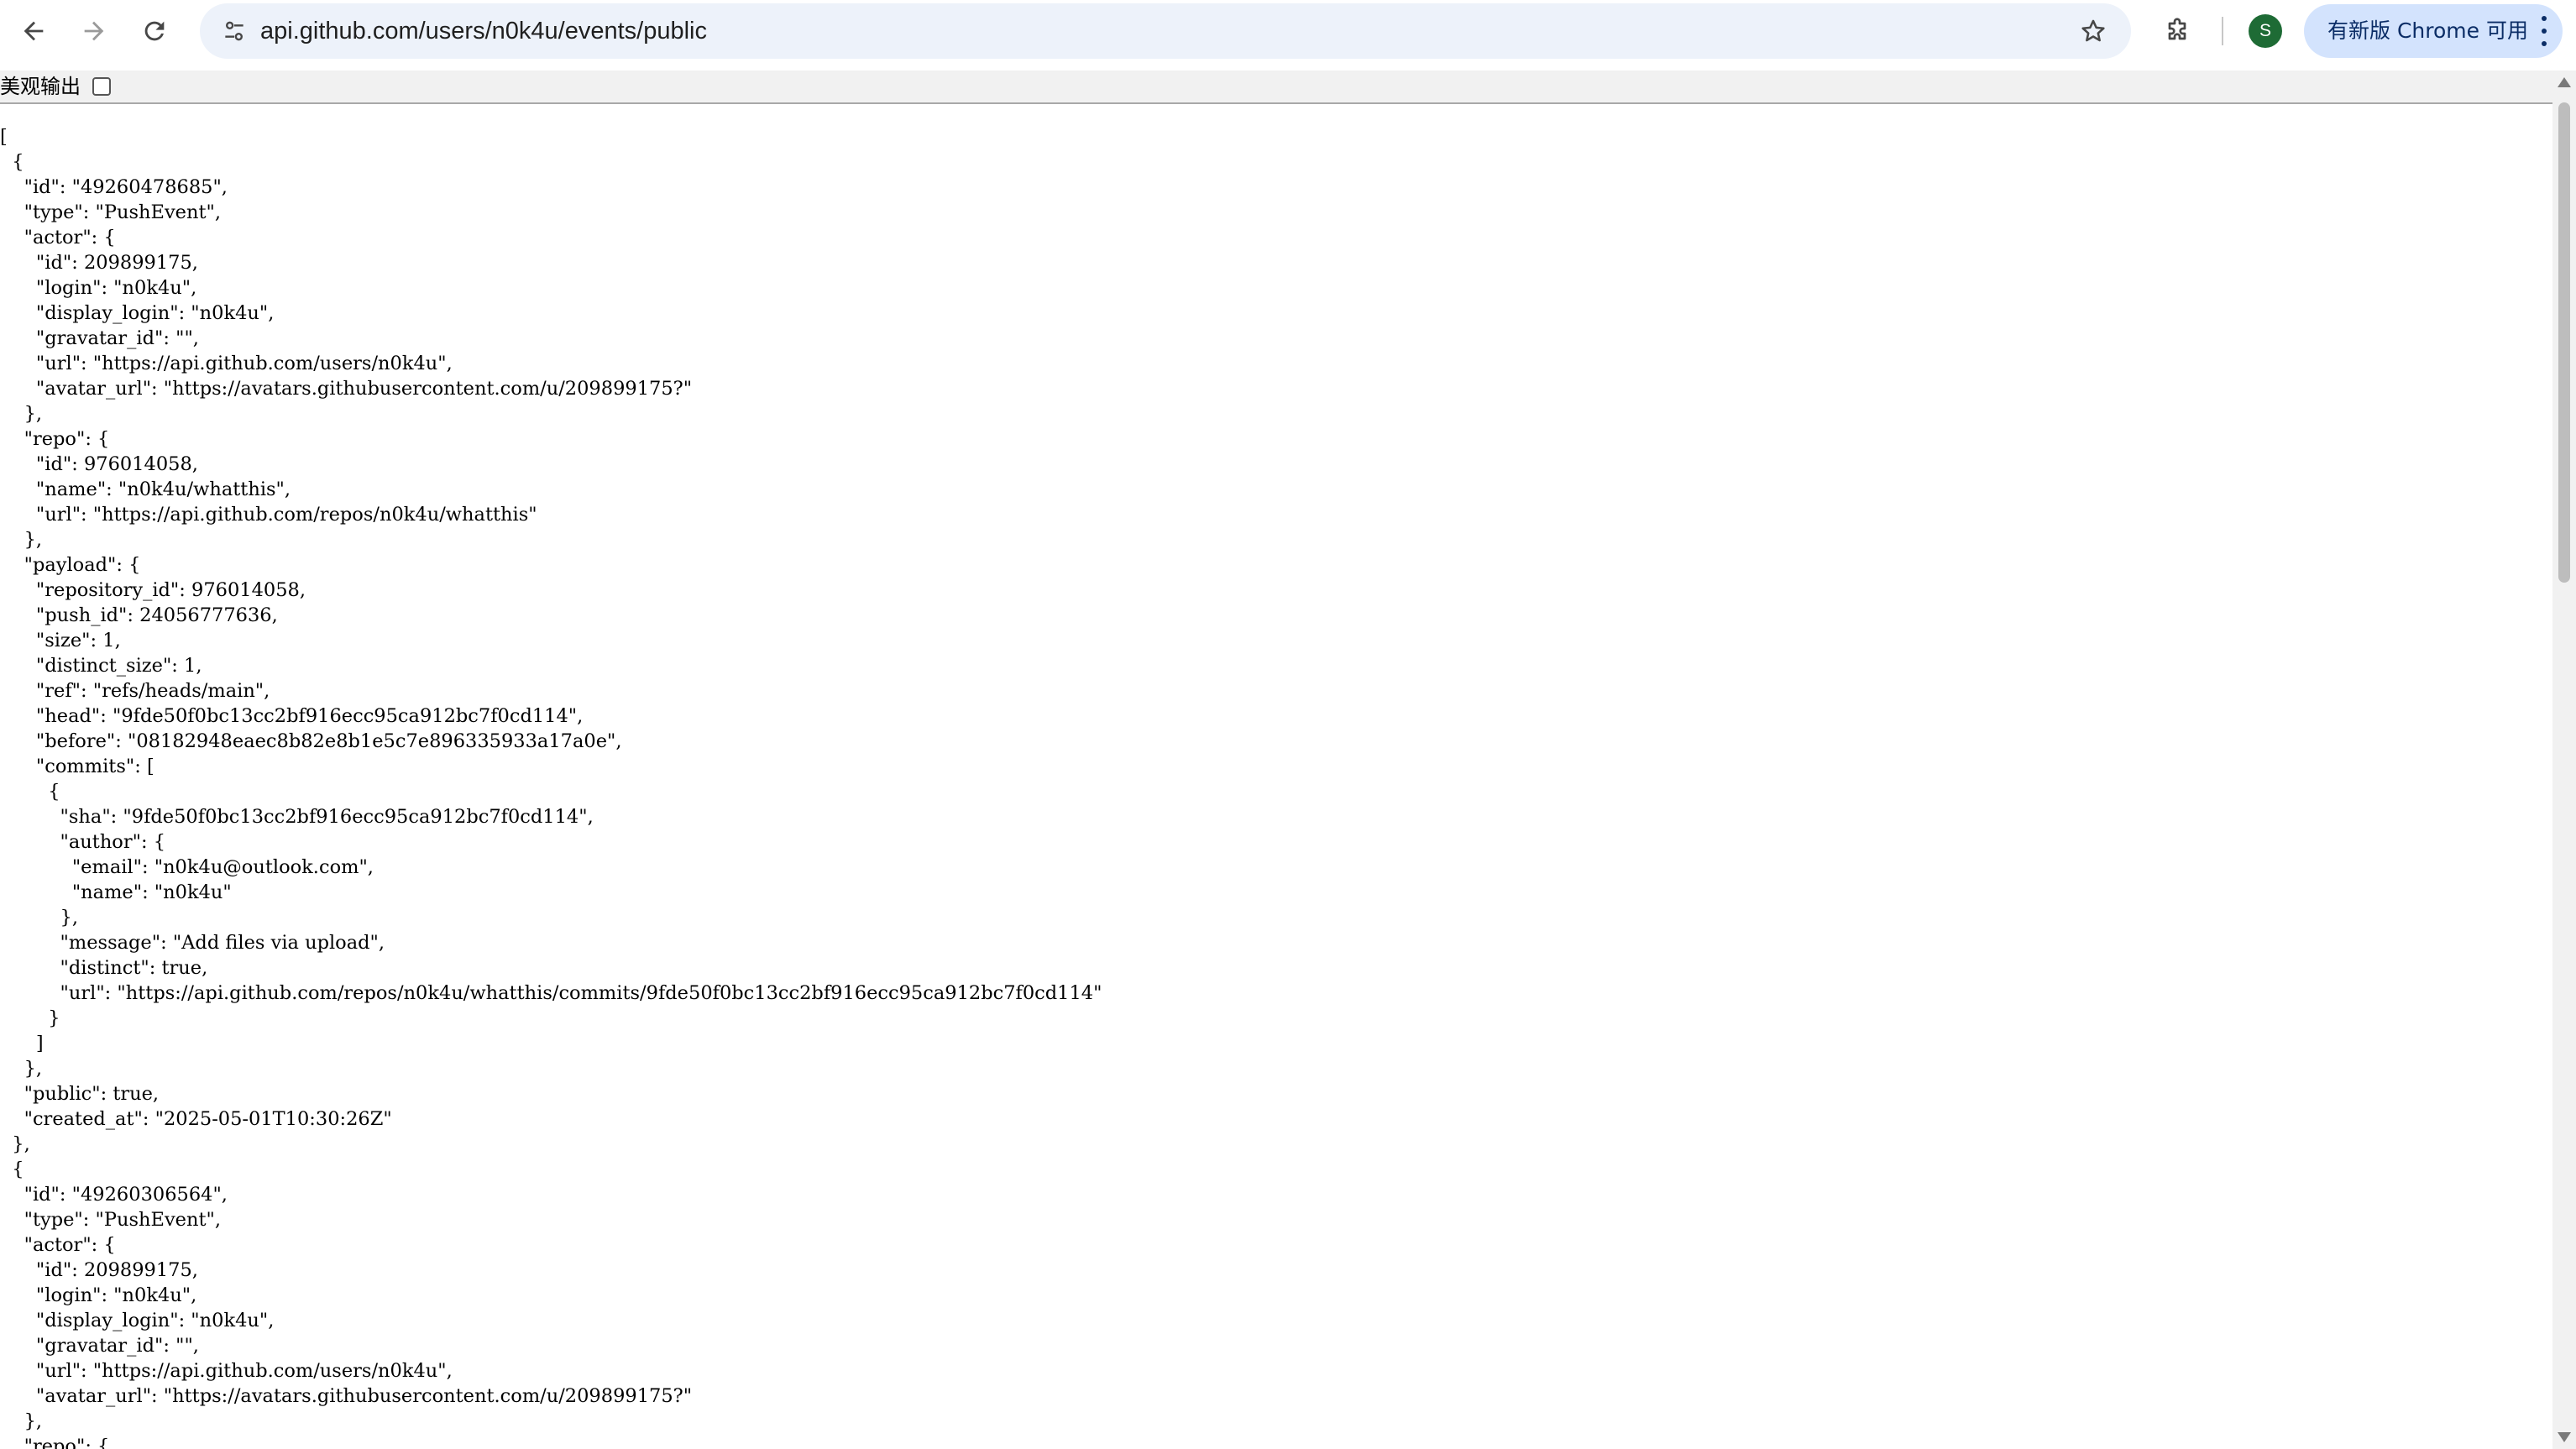 The height and width of the screenshot is (1449, 2576). I want to click on reload-button, so click(154, 31).